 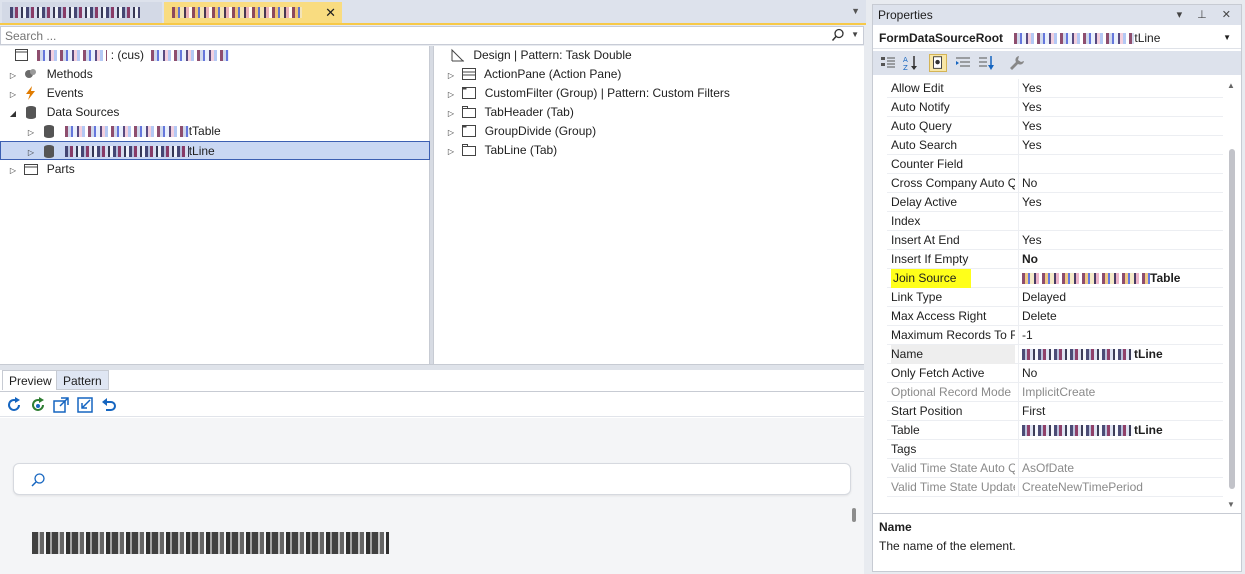 What do you see at coordinates (963, 63) in the screenshot?
I see `events-list-icon` at bounding box center [963, 63].